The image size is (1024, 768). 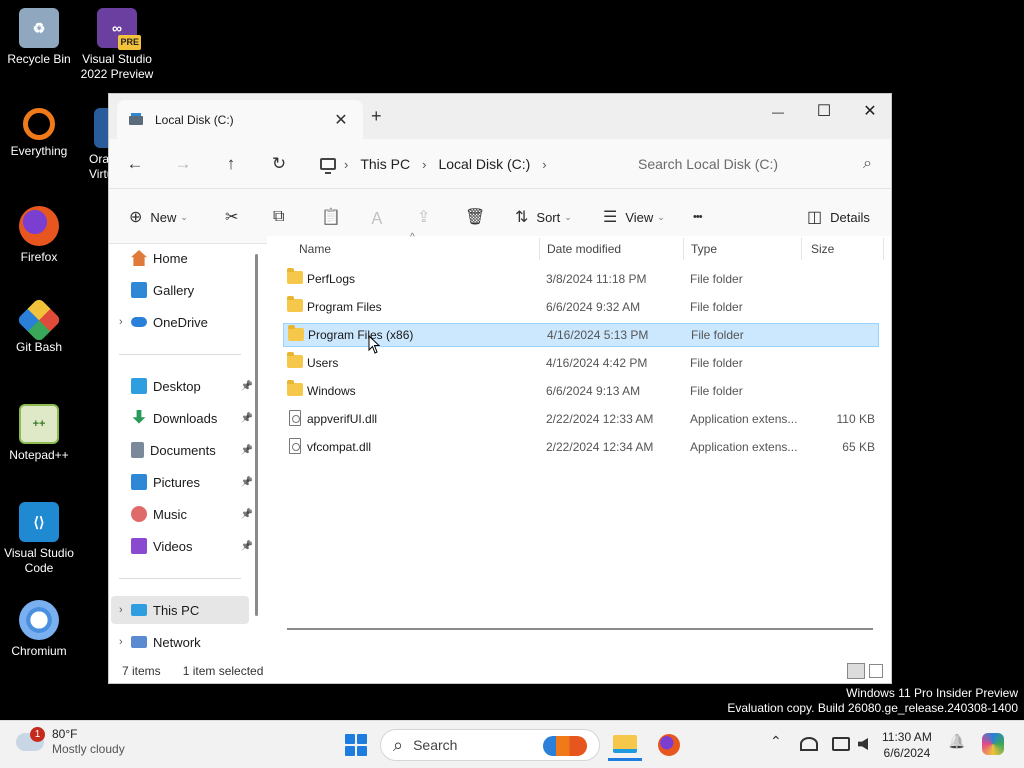 I want to click on desktop-folder-icon, so click(x=139, y=386).